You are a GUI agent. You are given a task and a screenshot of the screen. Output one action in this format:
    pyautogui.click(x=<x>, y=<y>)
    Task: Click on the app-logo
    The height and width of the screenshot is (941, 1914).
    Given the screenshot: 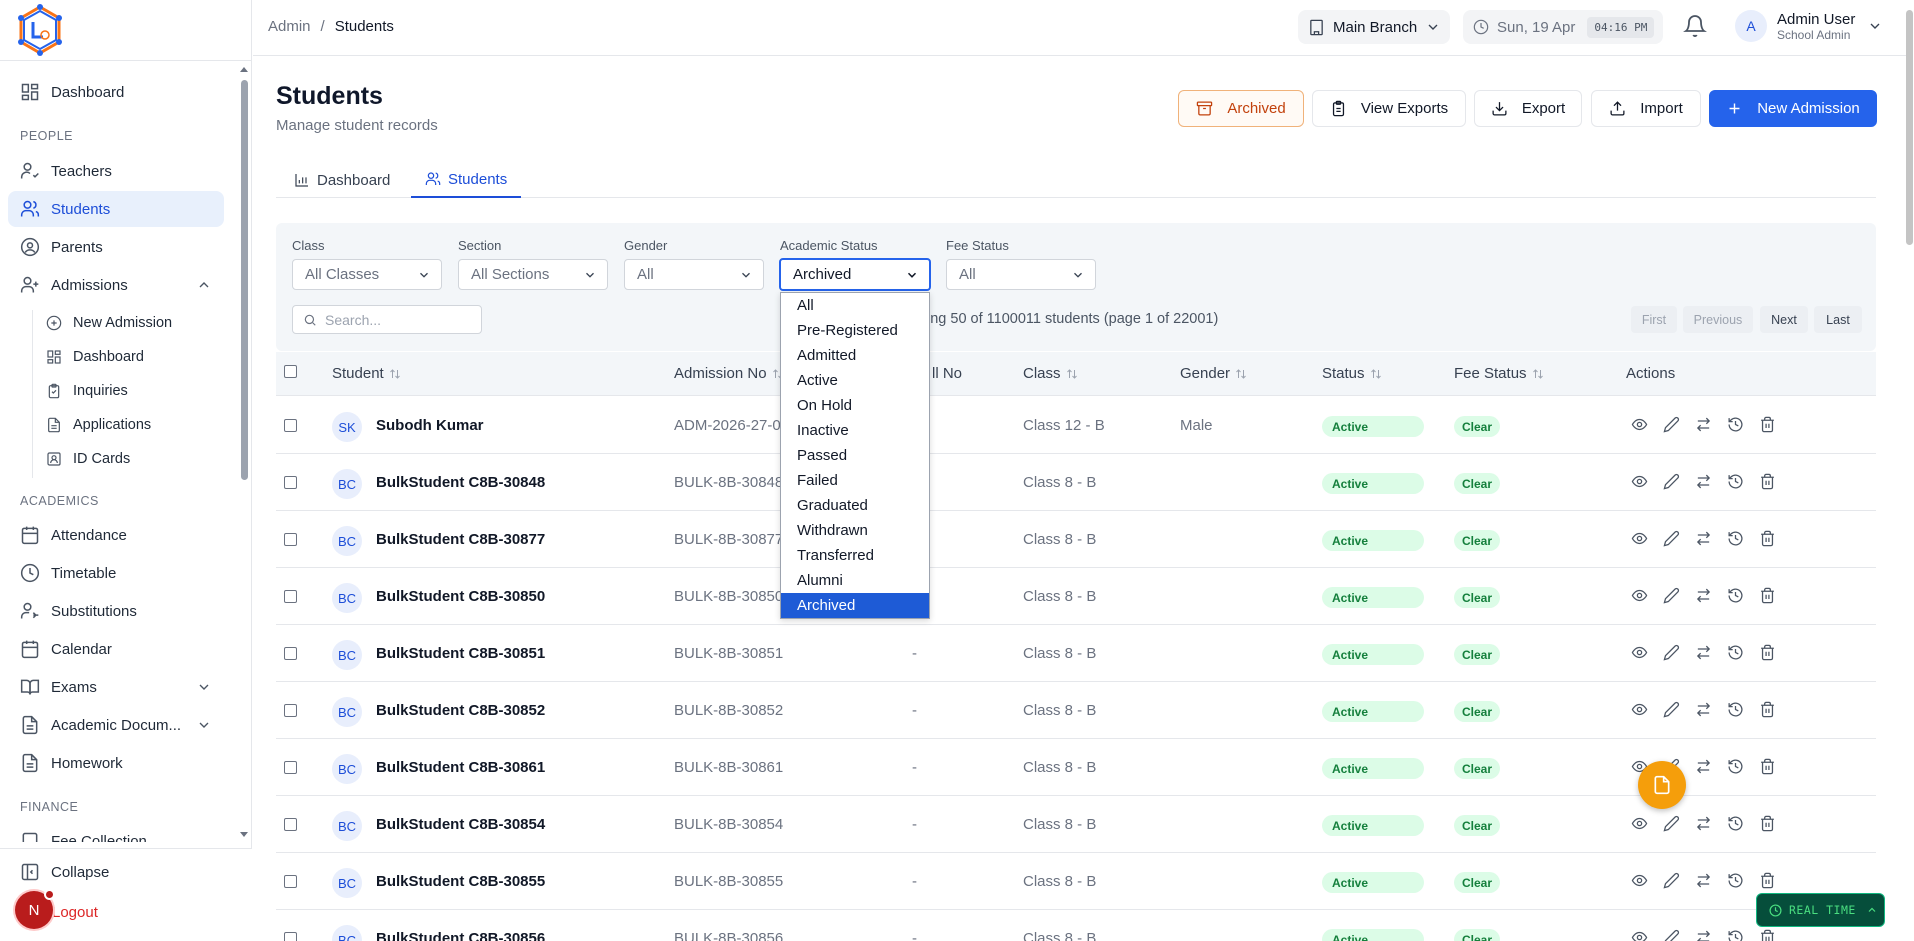 What is the action you would take?
    pyautogui.click(x=40, y=30)
    